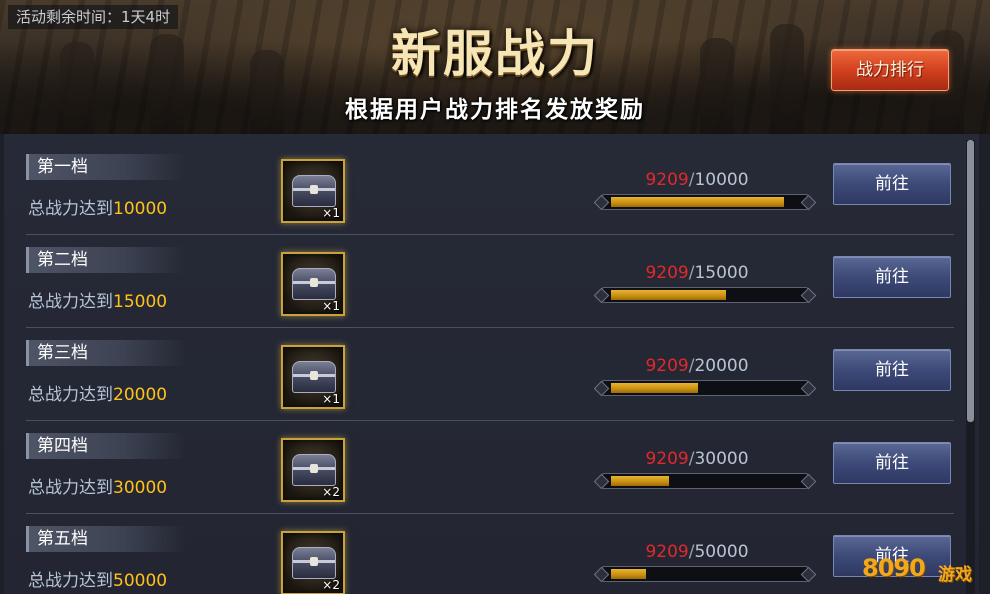 The image size is (990, 594). I want to click on progress-text: 9209/10000, so click(697, 180).